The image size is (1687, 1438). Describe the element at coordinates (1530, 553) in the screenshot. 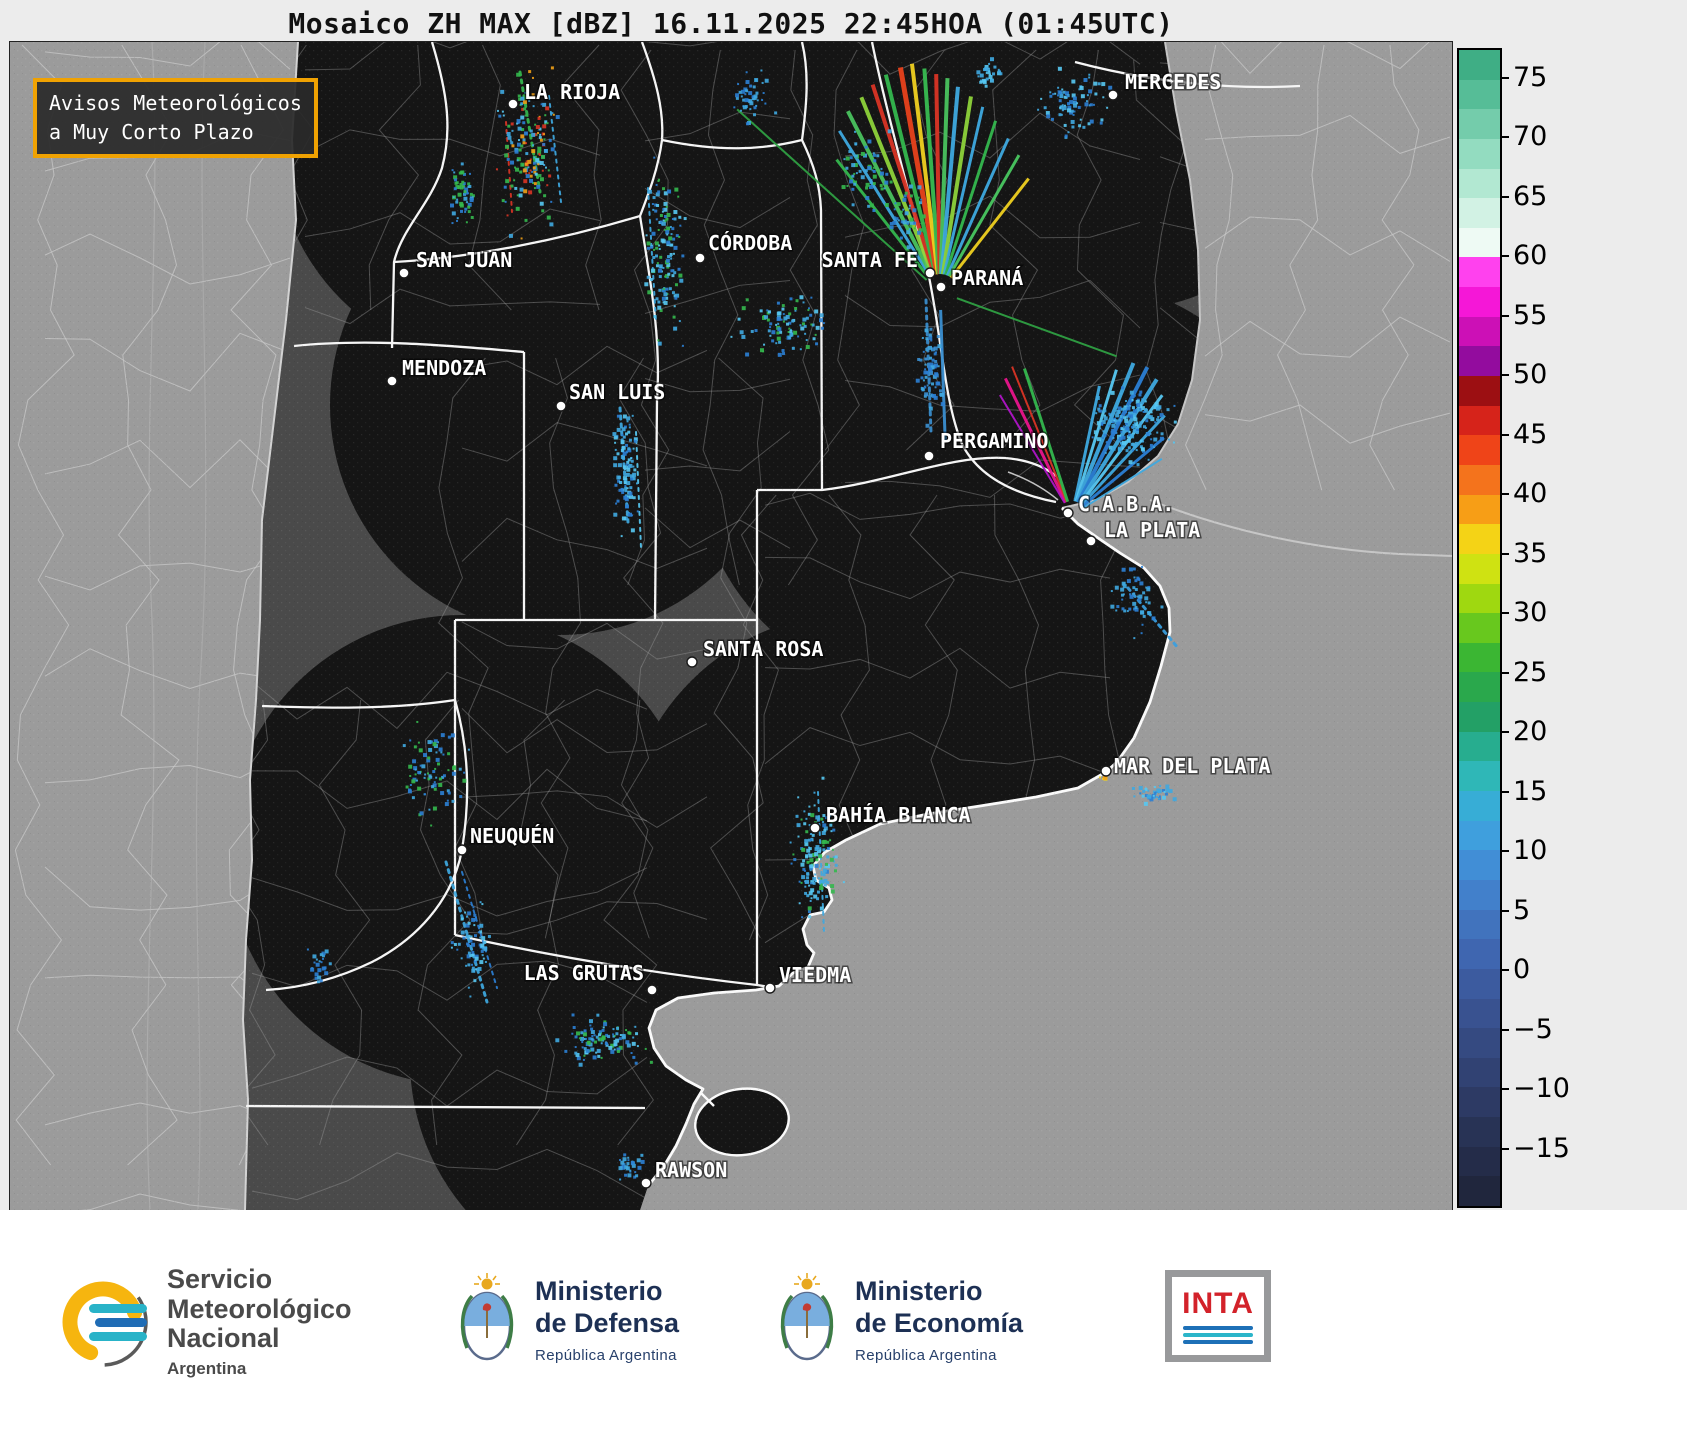

I see `colorbar-tick-label: 35` at that location.